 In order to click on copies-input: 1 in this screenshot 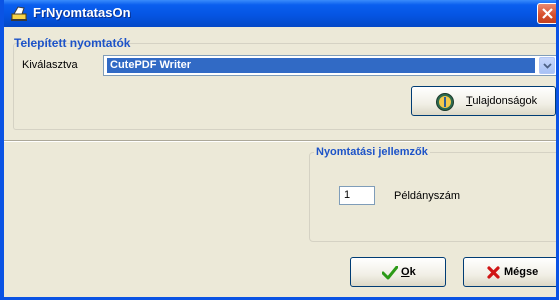, I will do `click(357, 195)`.